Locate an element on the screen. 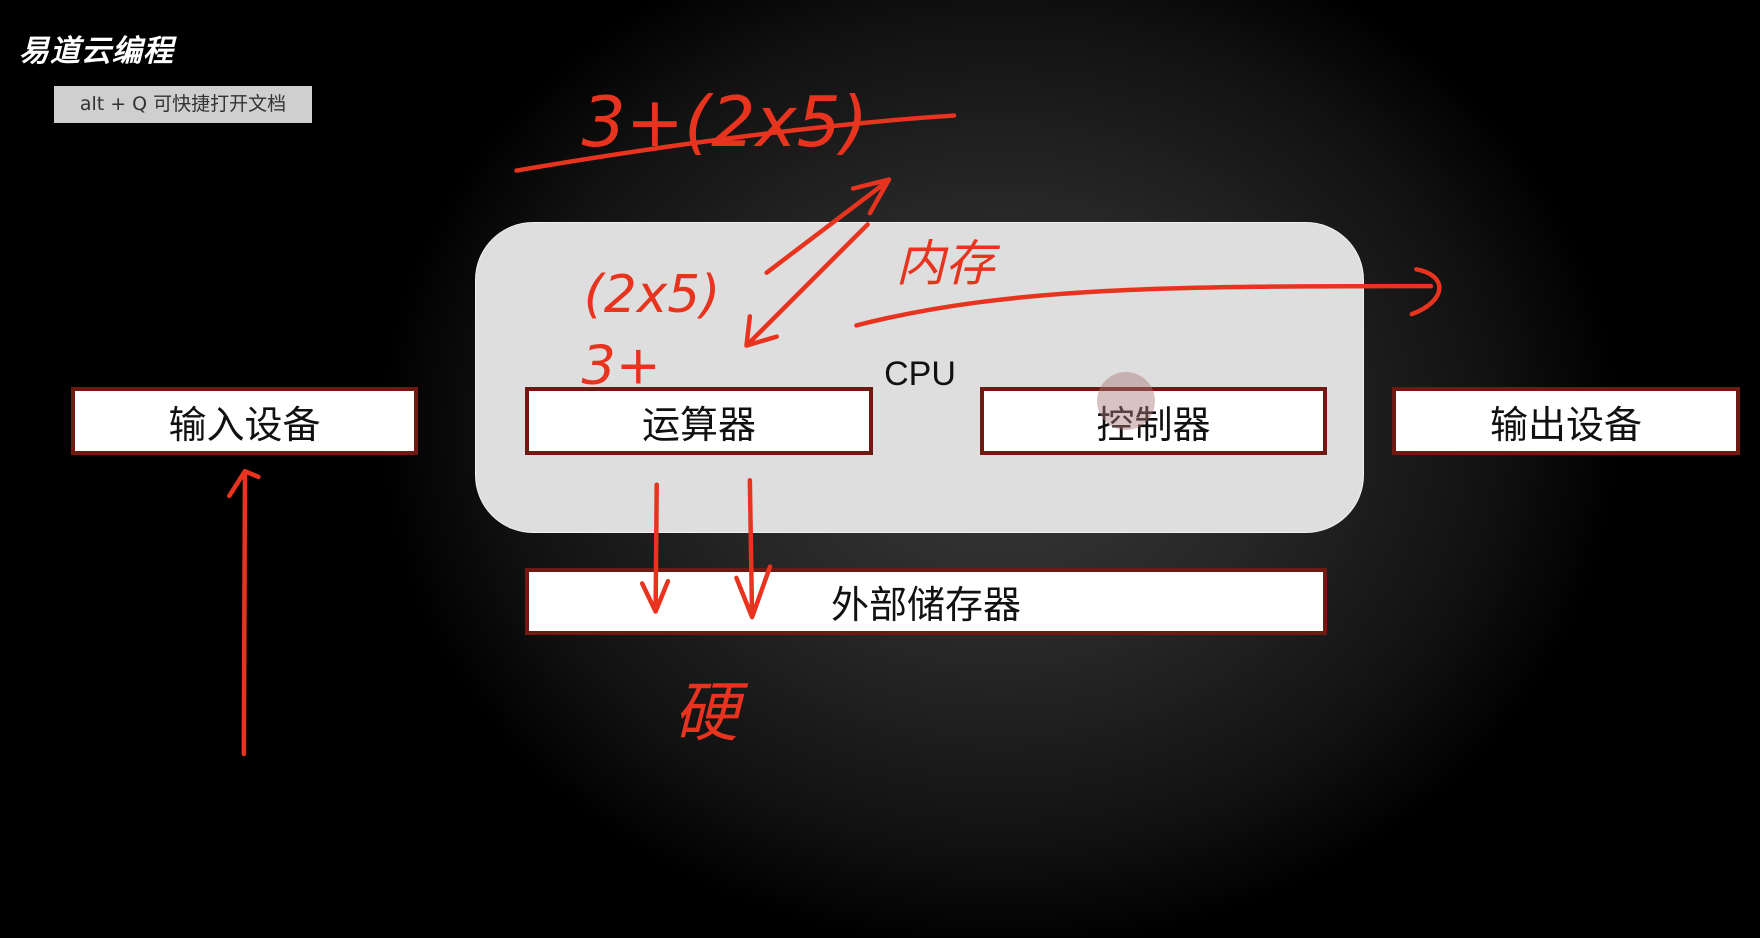 Image resolution: width=1760 pixels, height=938 pixels. partial-expression-annotation: 3+ is located at coordinates (621, 365).